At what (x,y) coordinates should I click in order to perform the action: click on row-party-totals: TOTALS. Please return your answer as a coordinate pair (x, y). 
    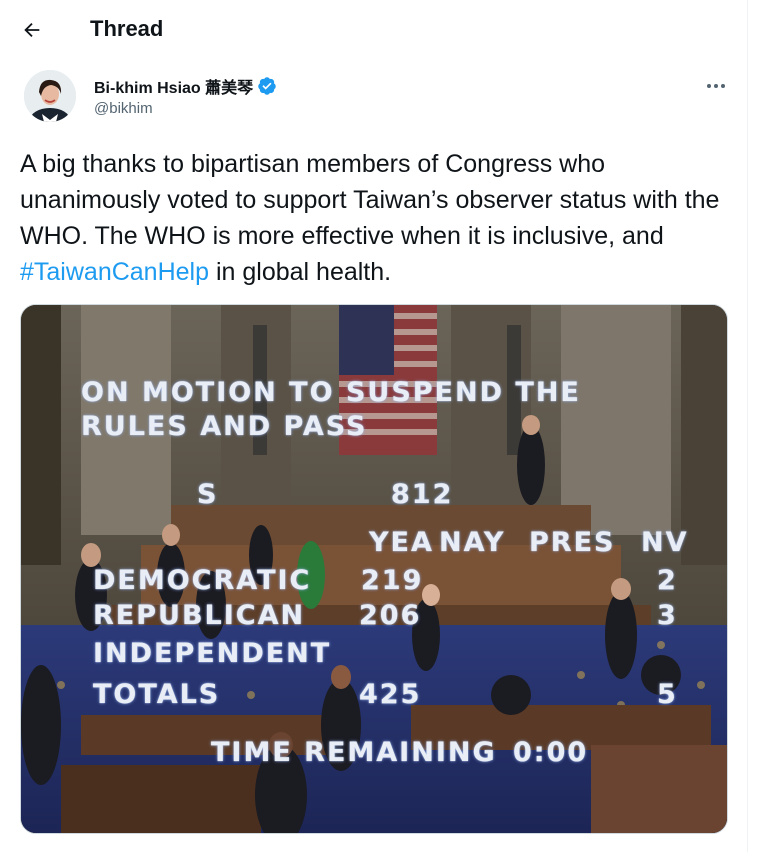
    Looking at the image, I should click on (157, 694).